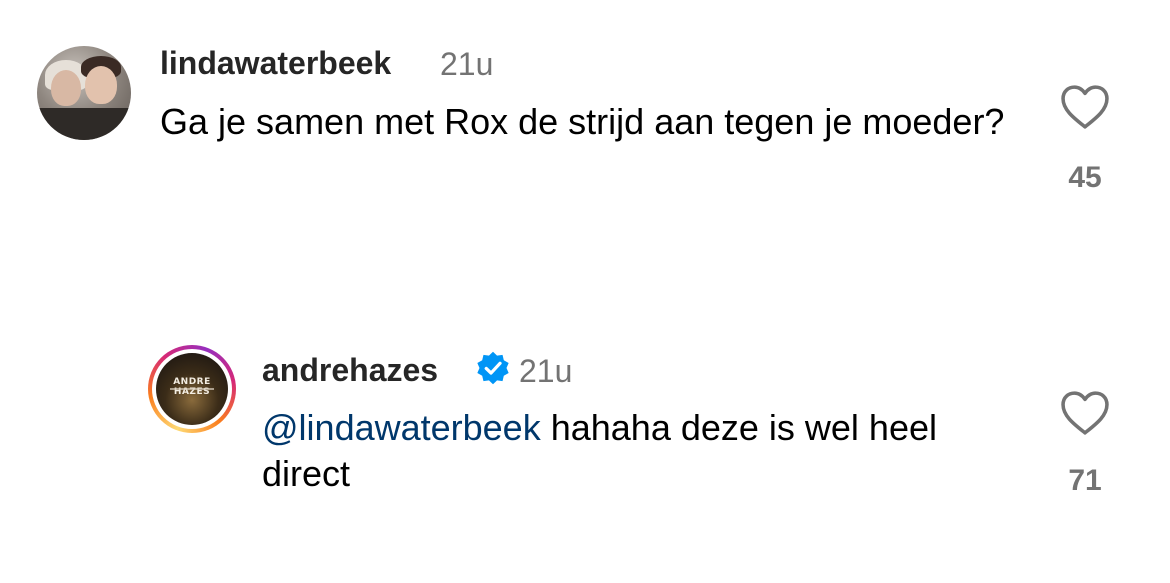 Image resolution: width=1170 pixels, height=583 pixels. I want to click on verified-badge-icon, so click(493, 368).